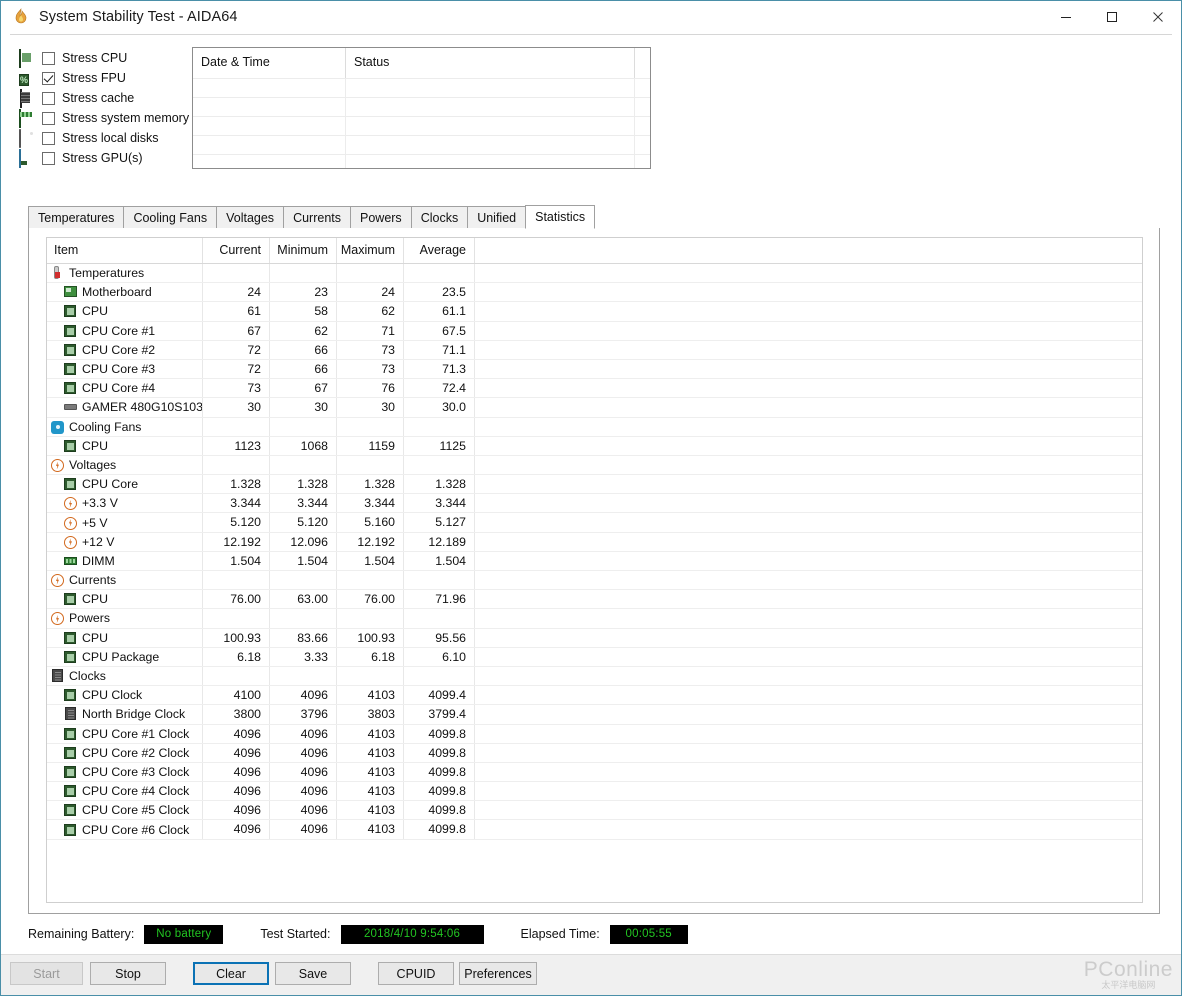 This screenshot has height=996, width=1182. What do you see at coordinates (76, 217) in the screenshot?
I see `tab-temperatures: Temperatures` at bounding box center [76, 217].